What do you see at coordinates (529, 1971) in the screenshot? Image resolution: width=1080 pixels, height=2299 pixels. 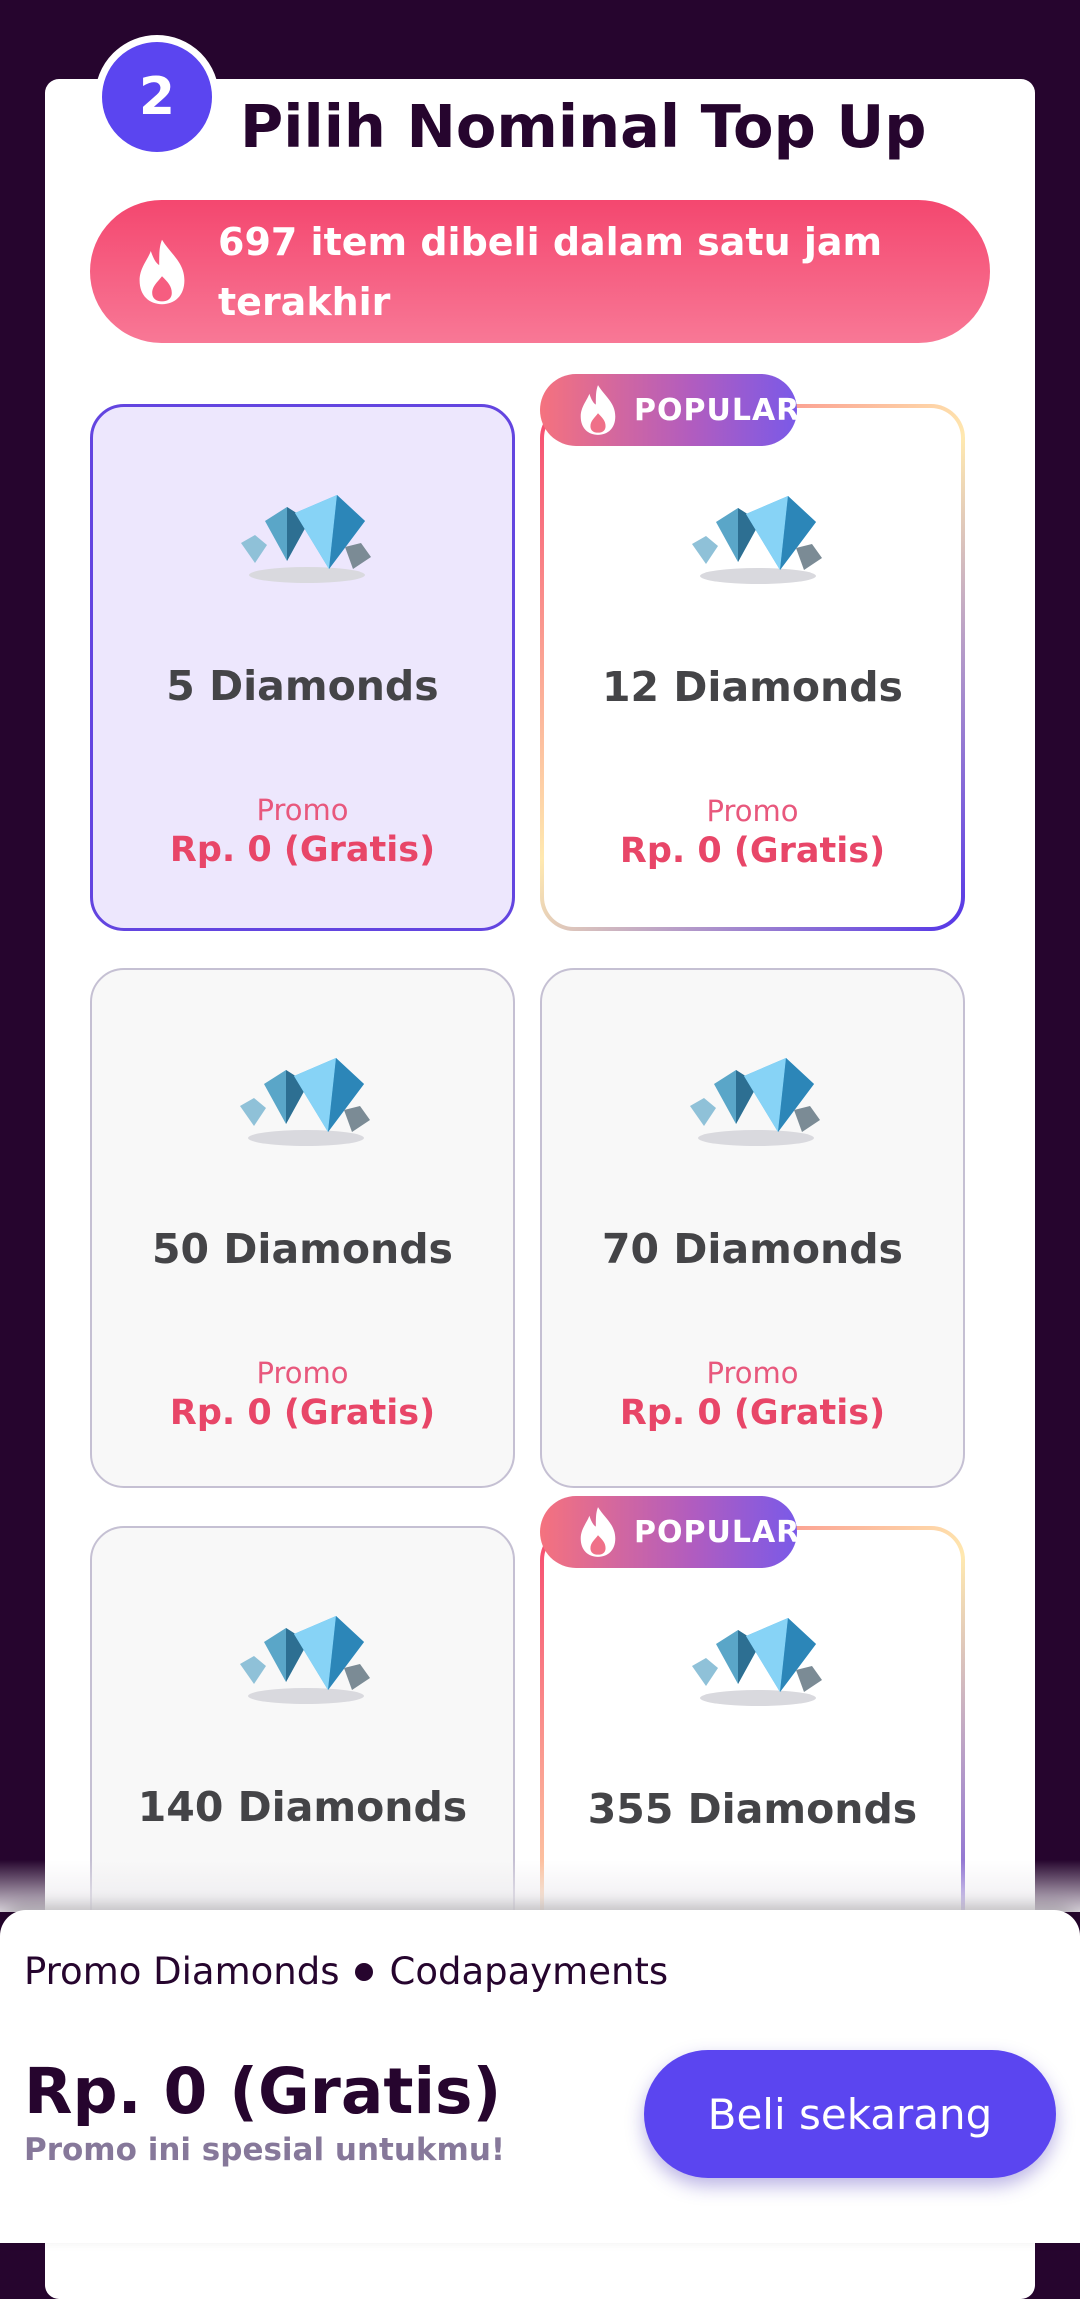 I see `summary-provider: Codapayments` at bounding box center [529, 1971].